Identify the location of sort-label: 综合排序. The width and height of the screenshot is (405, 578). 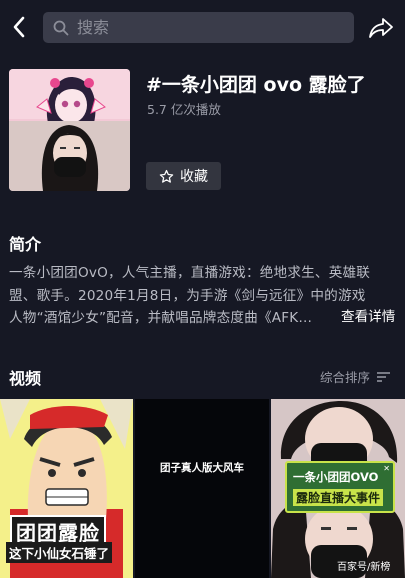
(345, 377).